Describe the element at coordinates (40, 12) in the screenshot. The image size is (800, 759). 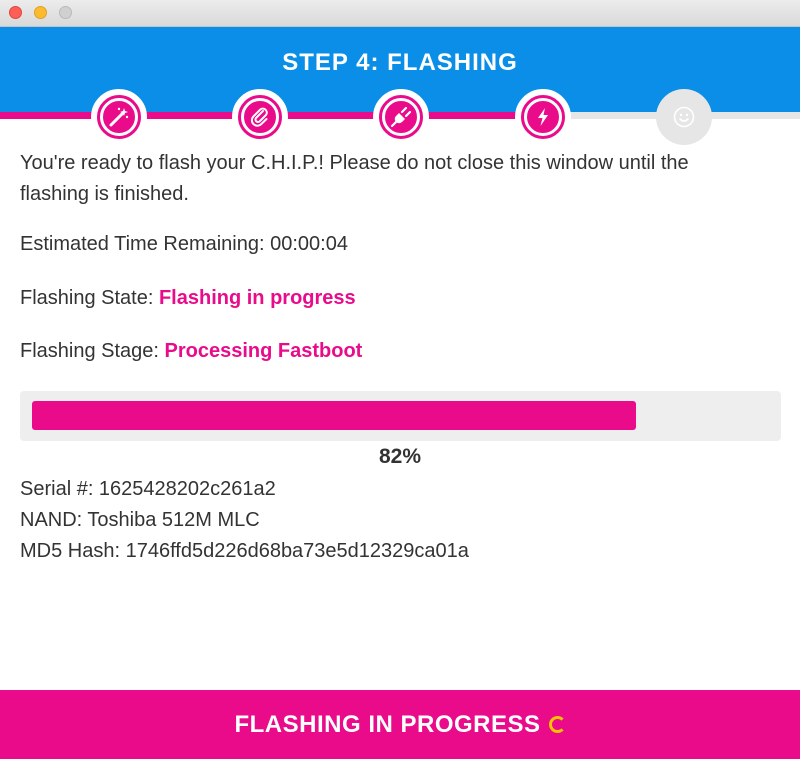
I see `window-minimize-button` at that location.